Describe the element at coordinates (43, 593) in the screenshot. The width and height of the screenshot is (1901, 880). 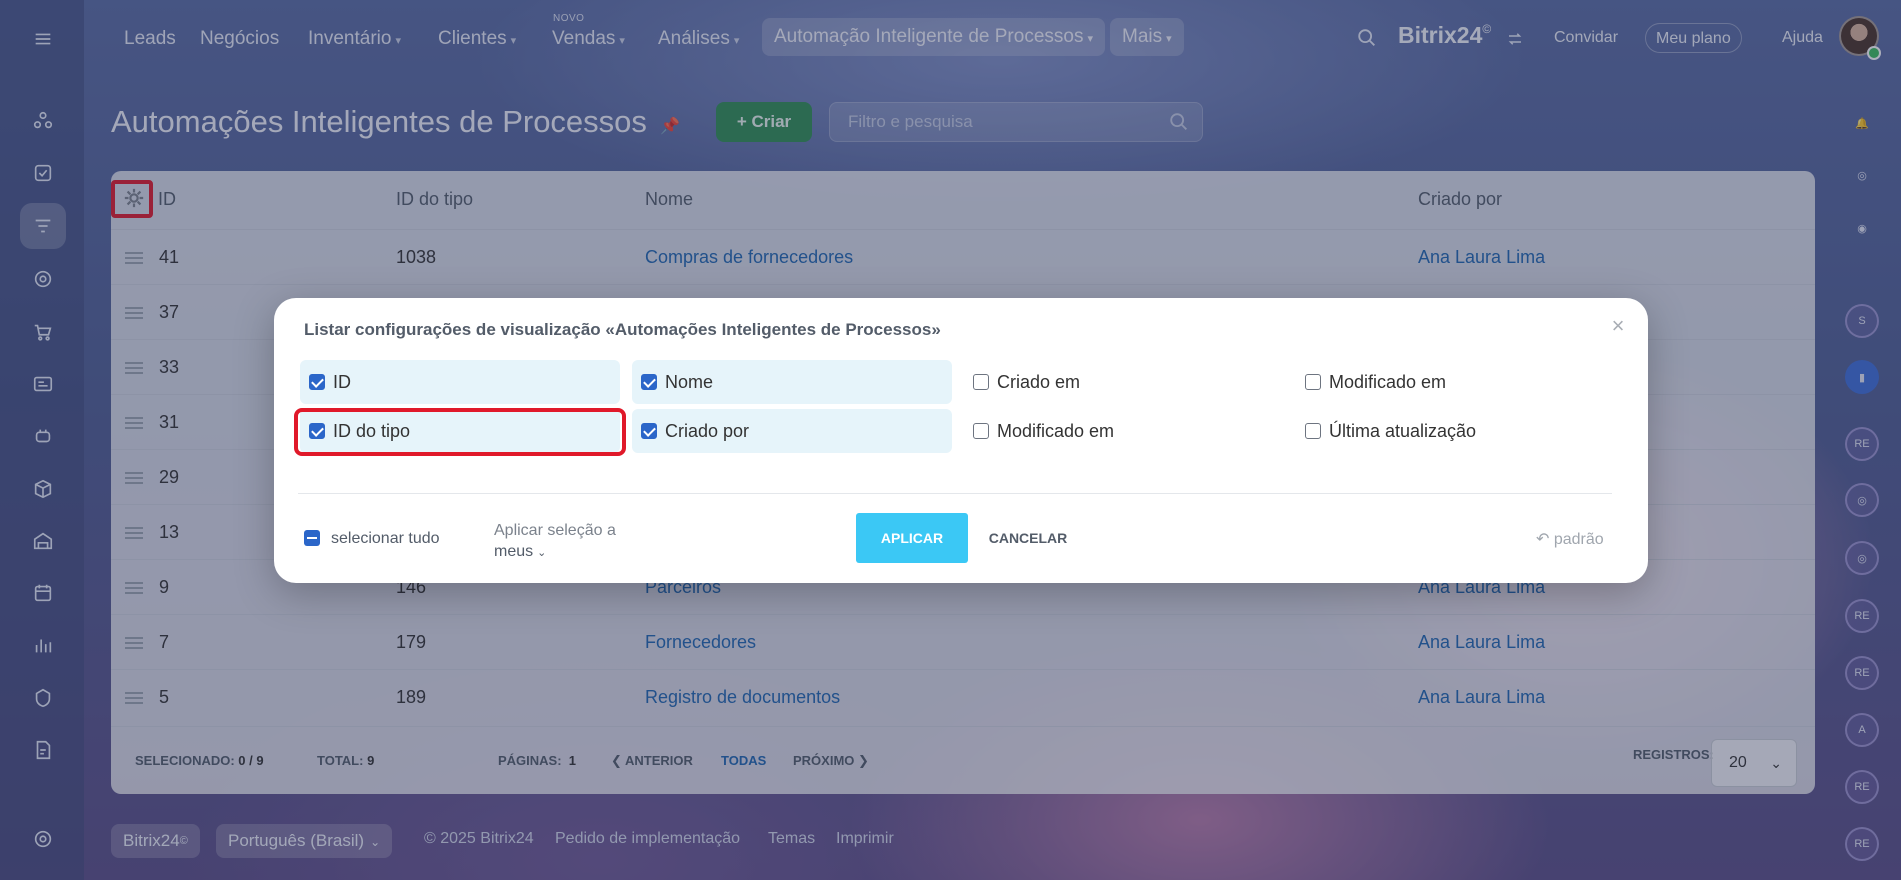
I see `calendar-icon` at that location.